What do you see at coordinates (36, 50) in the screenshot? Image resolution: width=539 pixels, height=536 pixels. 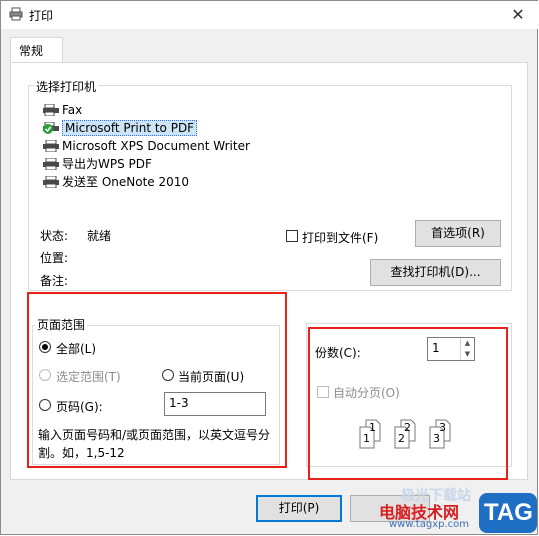 I see `tab-general: 常规` at bounding box center [36, 50].